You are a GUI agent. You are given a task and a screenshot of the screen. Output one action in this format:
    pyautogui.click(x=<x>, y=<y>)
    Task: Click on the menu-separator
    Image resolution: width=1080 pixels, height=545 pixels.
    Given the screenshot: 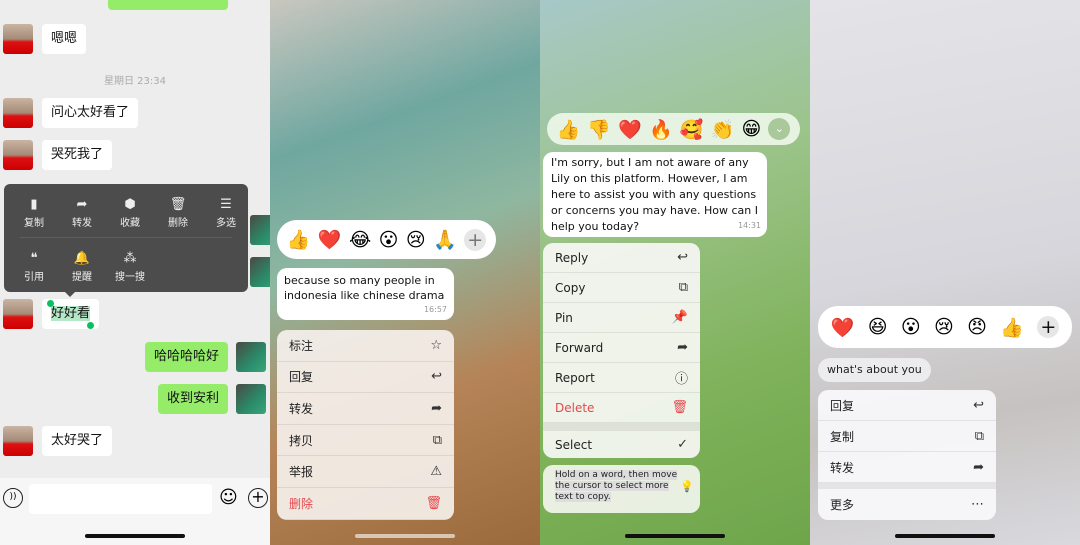 What is the action you would take?
    pyautogui.click(x=621, y=427)
    